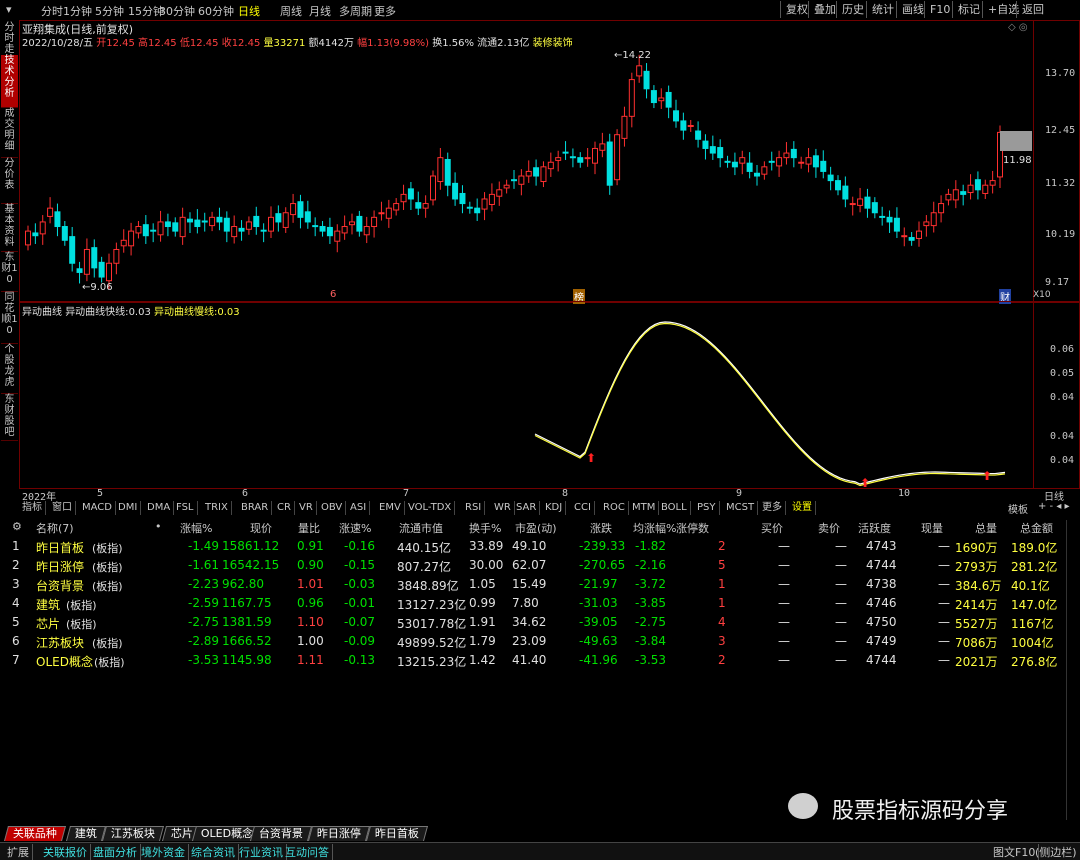 Image resolution: width=1080 pixels, height=860 pixels. What do you see at coordinates (397, 833) in the screenshot?
I see `bottom-tab-7: 昨日首板` at bounding box center [397, 833].